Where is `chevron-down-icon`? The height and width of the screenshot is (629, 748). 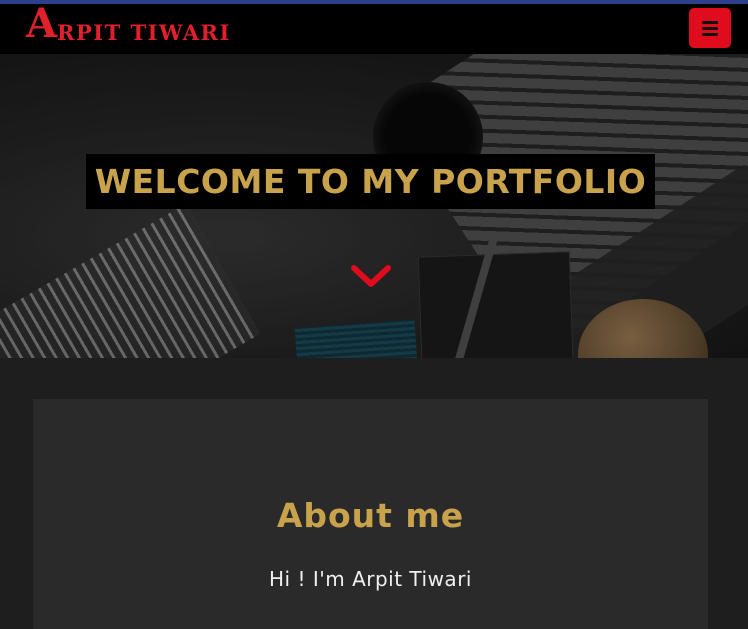
chevron-down-icon is located at coordinates (371, 277).